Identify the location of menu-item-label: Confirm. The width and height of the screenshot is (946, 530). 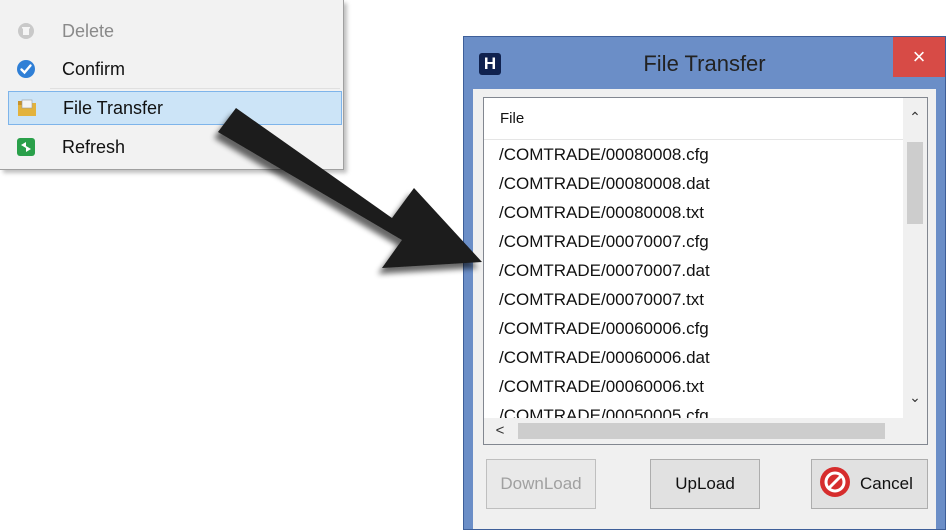
(94, 68).